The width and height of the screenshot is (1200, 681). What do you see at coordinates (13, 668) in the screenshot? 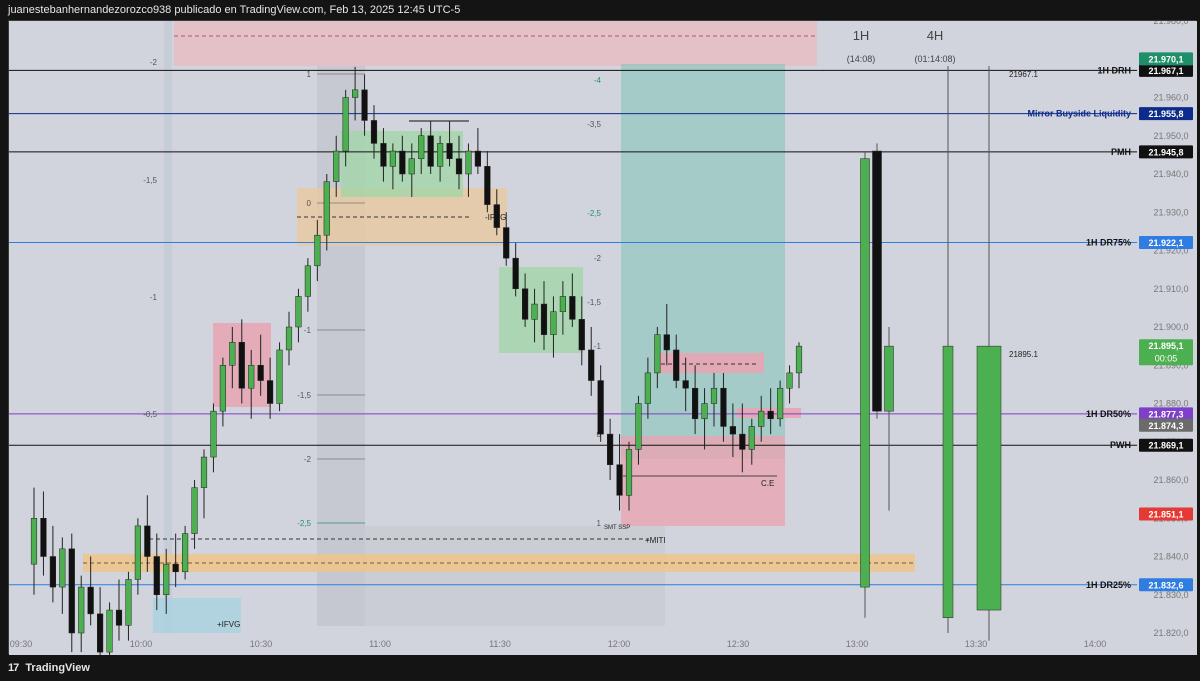
I see `tradingview-logo-icon: 17` at bounding box center [13, 668].